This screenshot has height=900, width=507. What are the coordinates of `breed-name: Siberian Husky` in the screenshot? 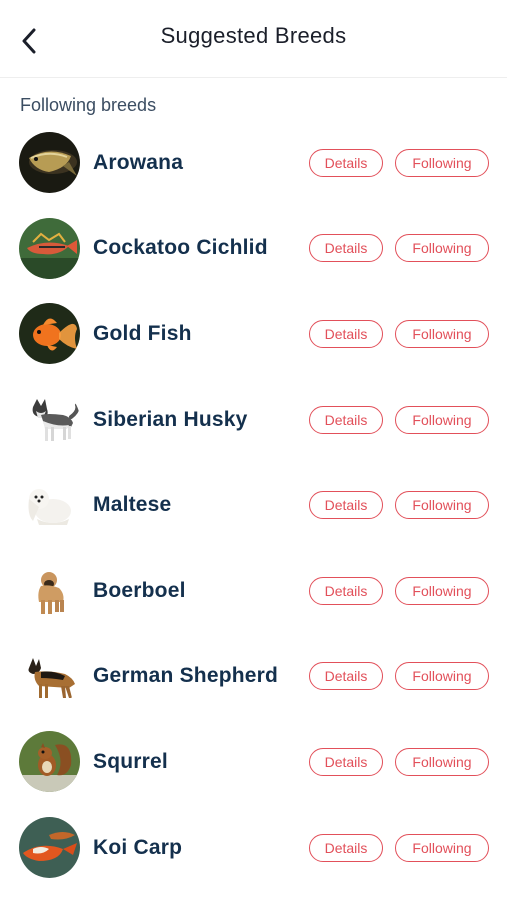 It's located at (170, 419).